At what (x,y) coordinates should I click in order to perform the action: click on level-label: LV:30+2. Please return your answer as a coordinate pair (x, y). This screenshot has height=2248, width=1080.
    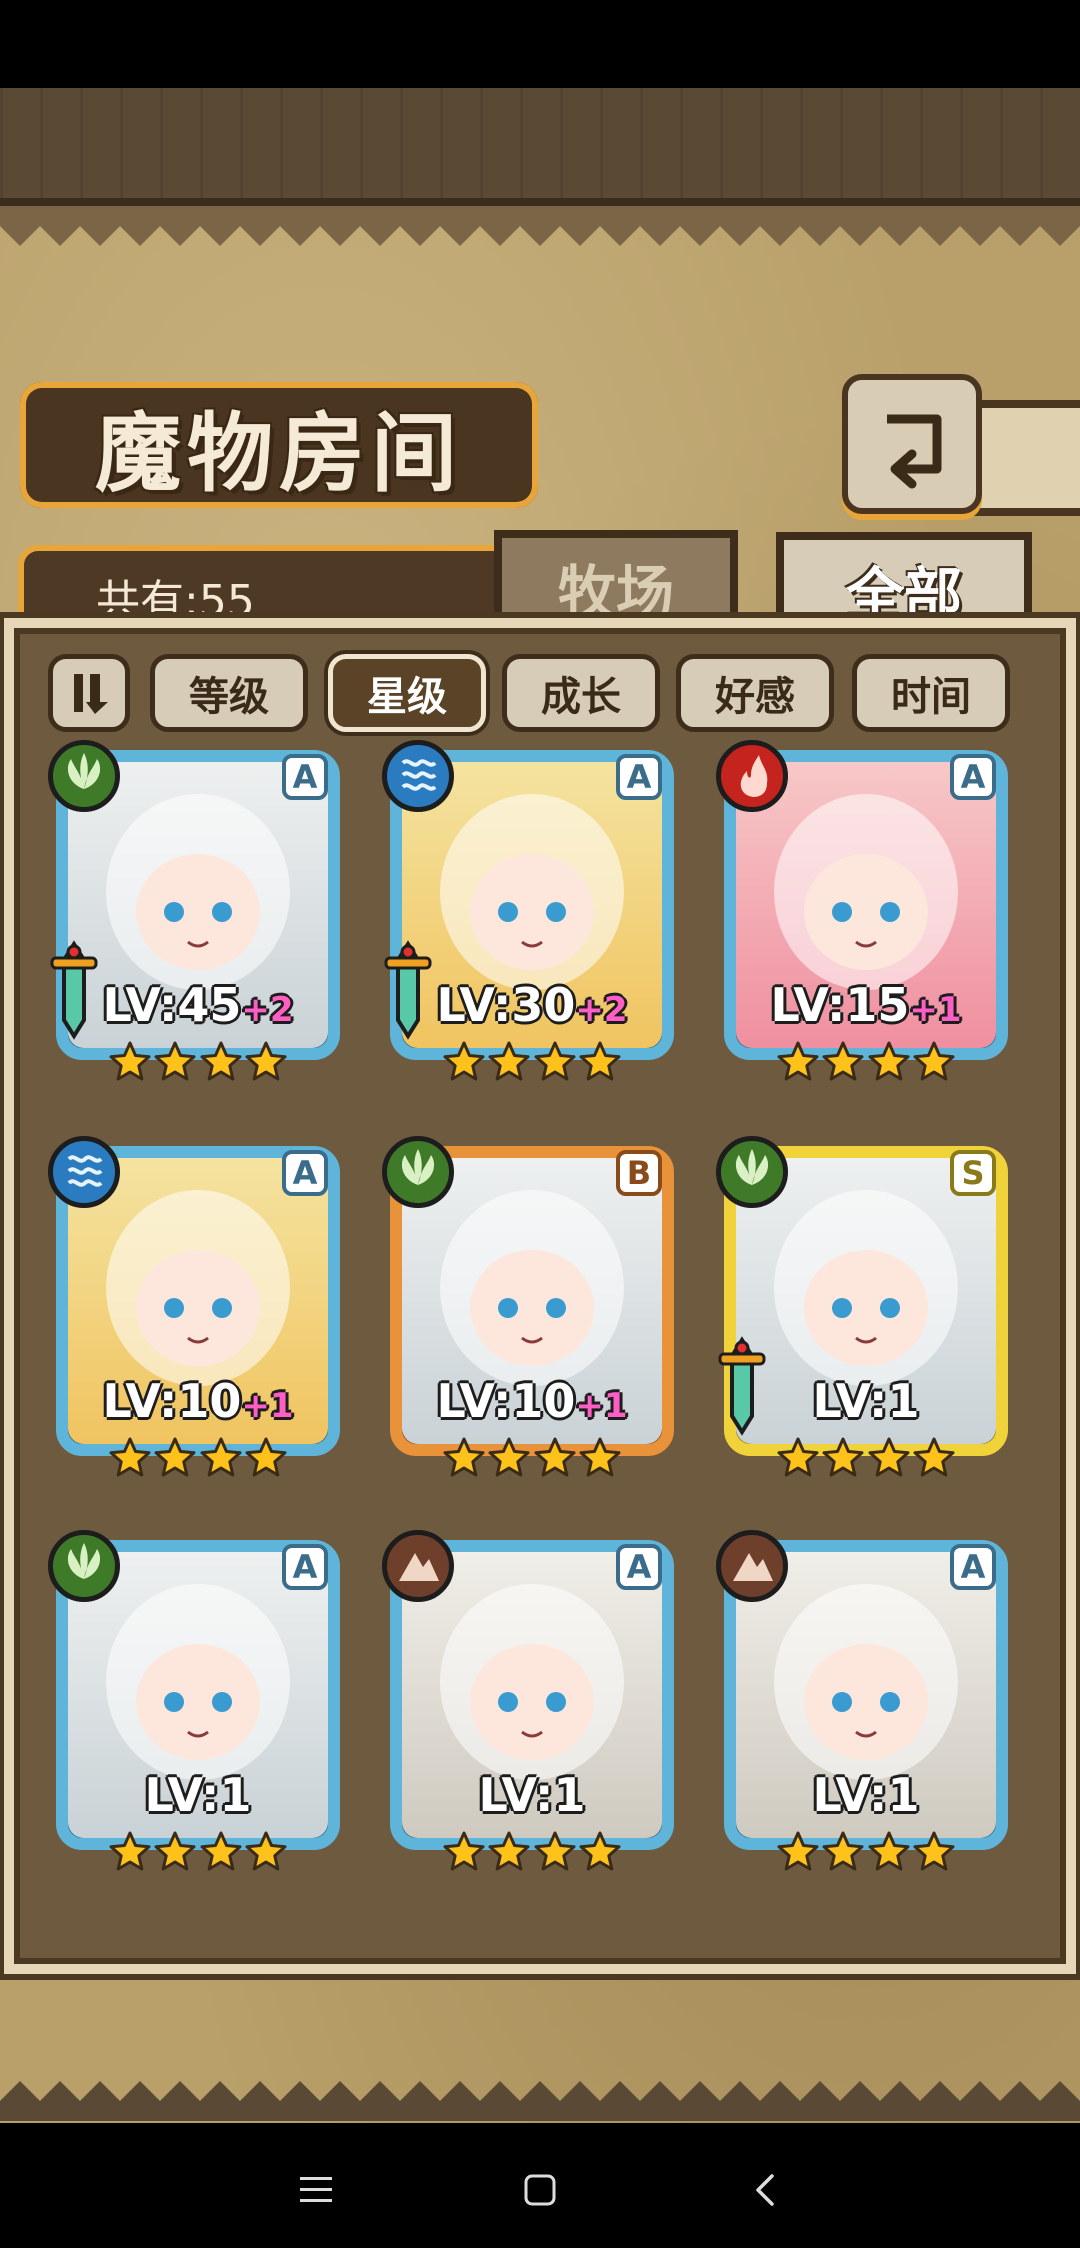
    Looking at the image, I should click on (532, 1005).